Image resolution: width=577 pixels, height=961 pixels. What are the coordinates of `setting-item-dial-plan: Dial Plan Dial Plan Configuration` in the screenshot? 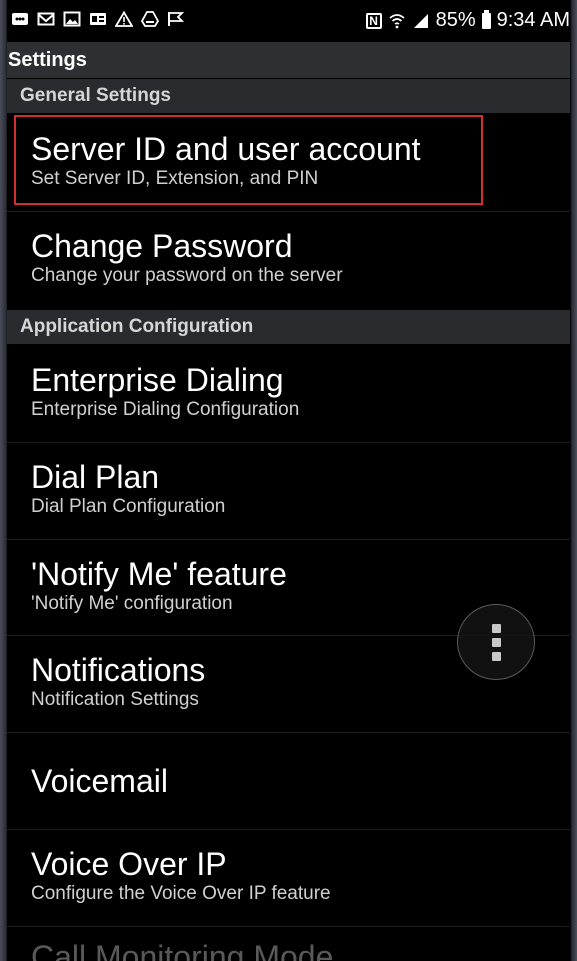 It's located at (288, 491).